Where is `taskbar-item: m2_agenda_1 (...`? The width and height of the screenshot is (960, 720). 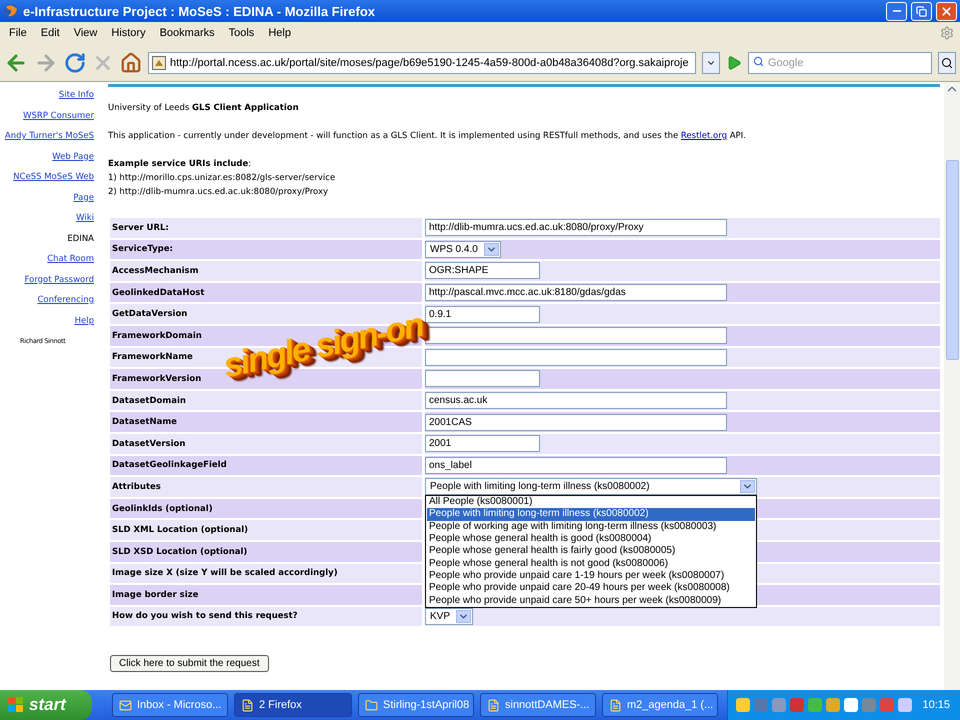
taskbar-item: m2_agenda_1 (... is located at coordinates (660, 705).